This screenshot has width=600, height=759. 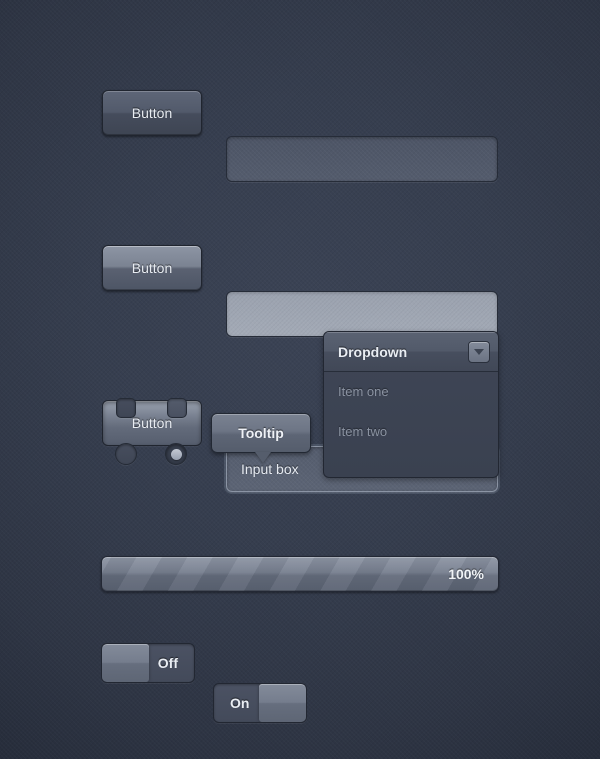 I want to click on input-normal, so click(x=362, y=159).